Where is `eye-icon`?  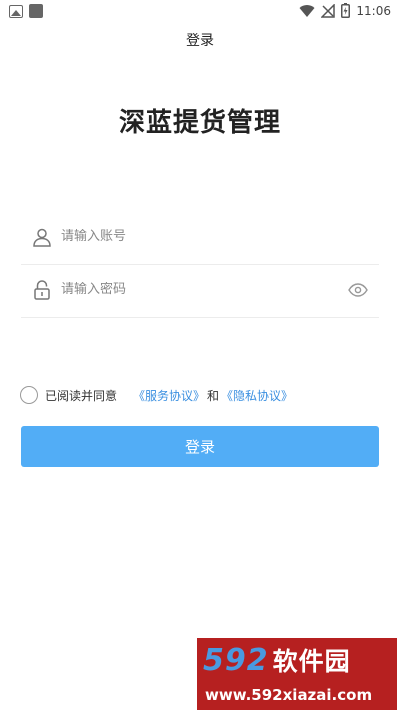 eye-icon is located at coordinates (358, 290).